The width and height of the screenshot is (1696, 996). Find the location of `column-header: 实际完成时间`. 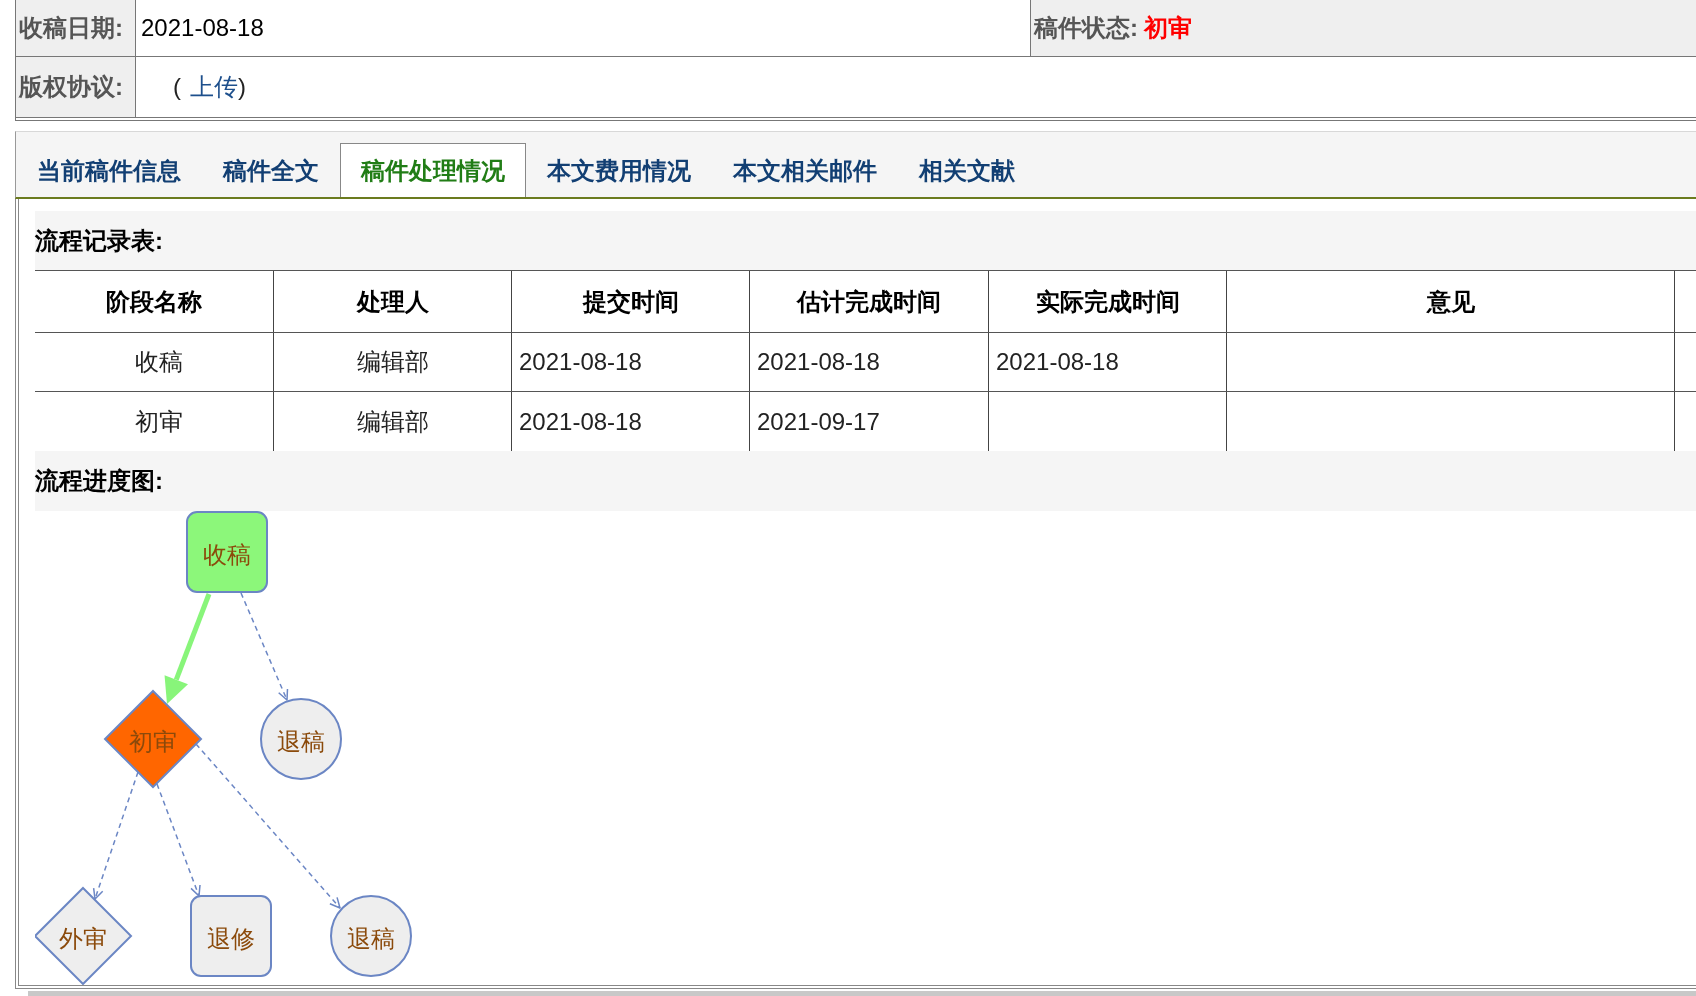

column-header: 实际完成时间 is located at coordinates (1108, 301).